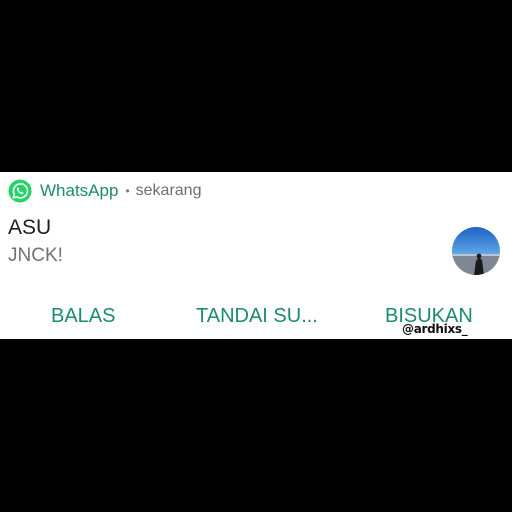  Describe the element at coordinates (83, 316) in the screenshot. I see `reply-button: BALAS` at that location.